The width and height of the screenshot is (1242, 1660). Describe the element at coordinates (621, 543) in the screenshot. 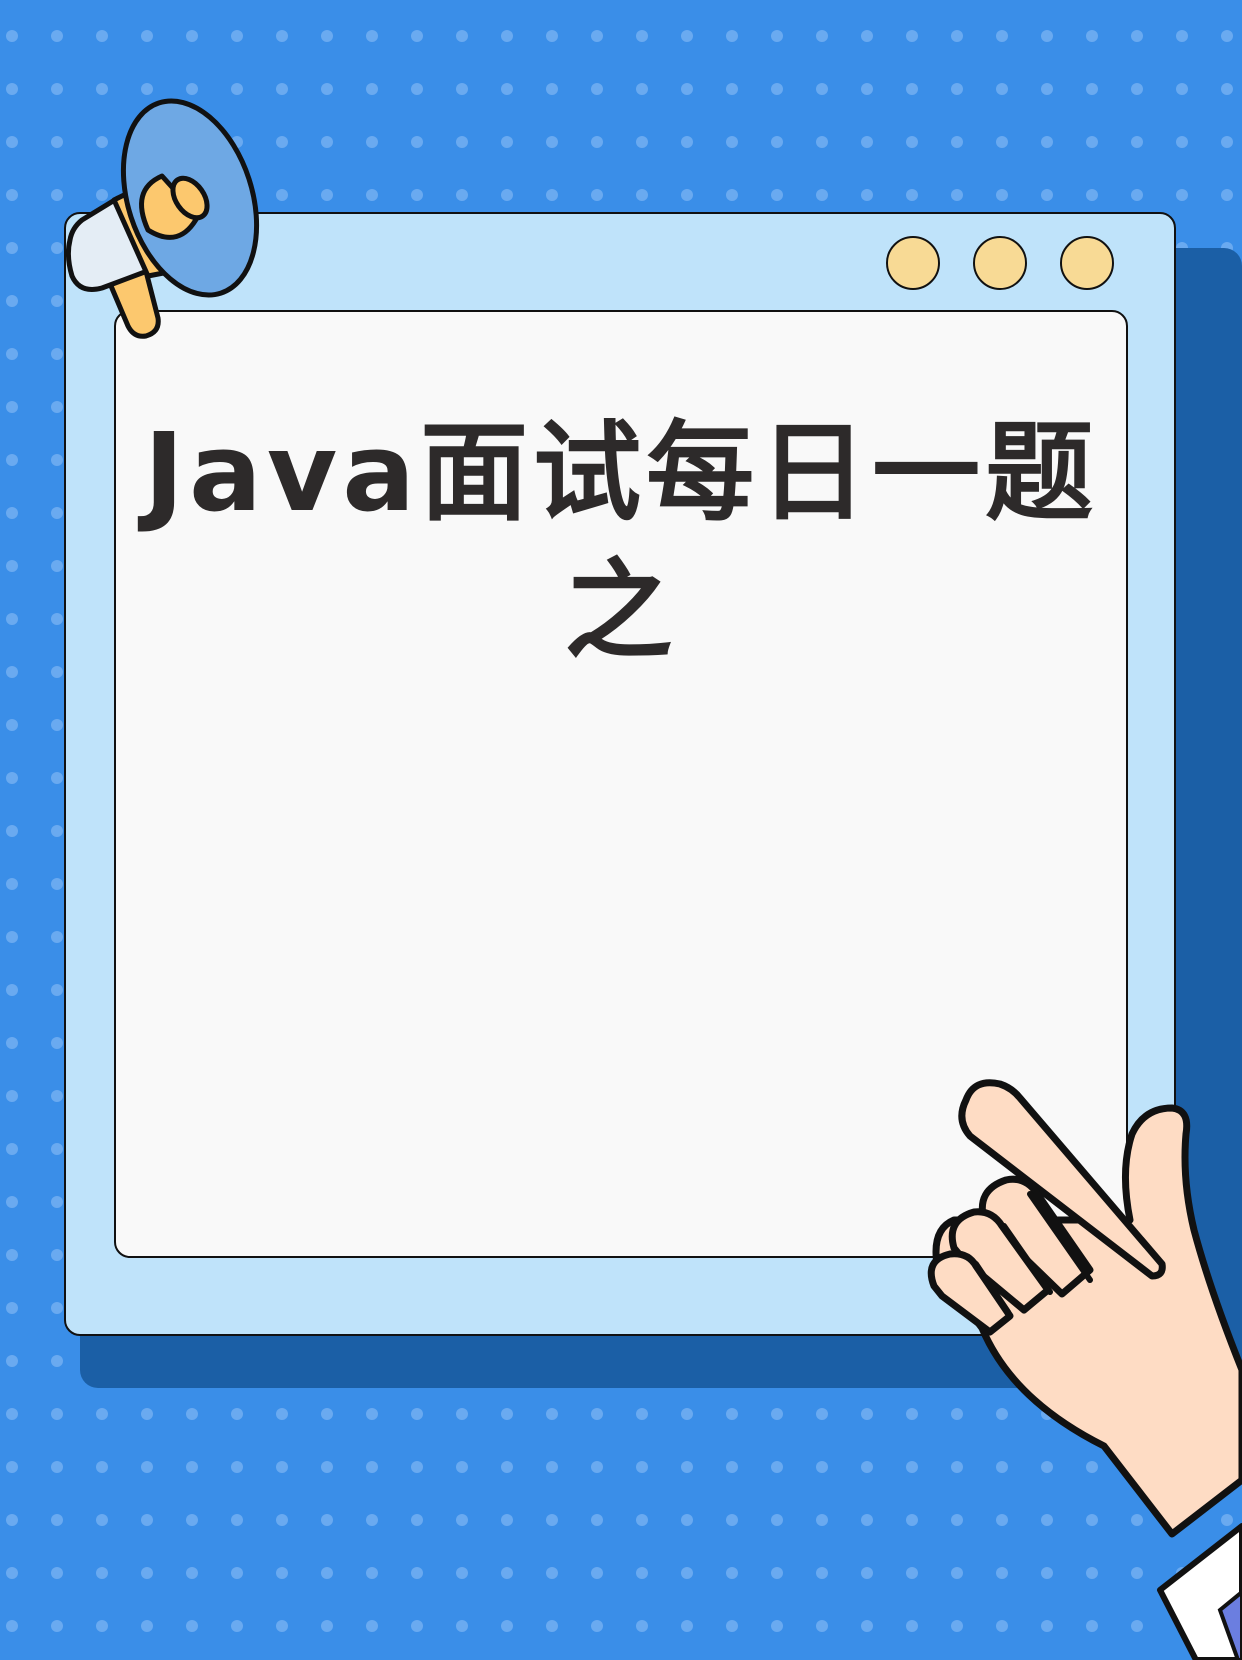

I see `page-title: Java面试每日一题 之` at that location.